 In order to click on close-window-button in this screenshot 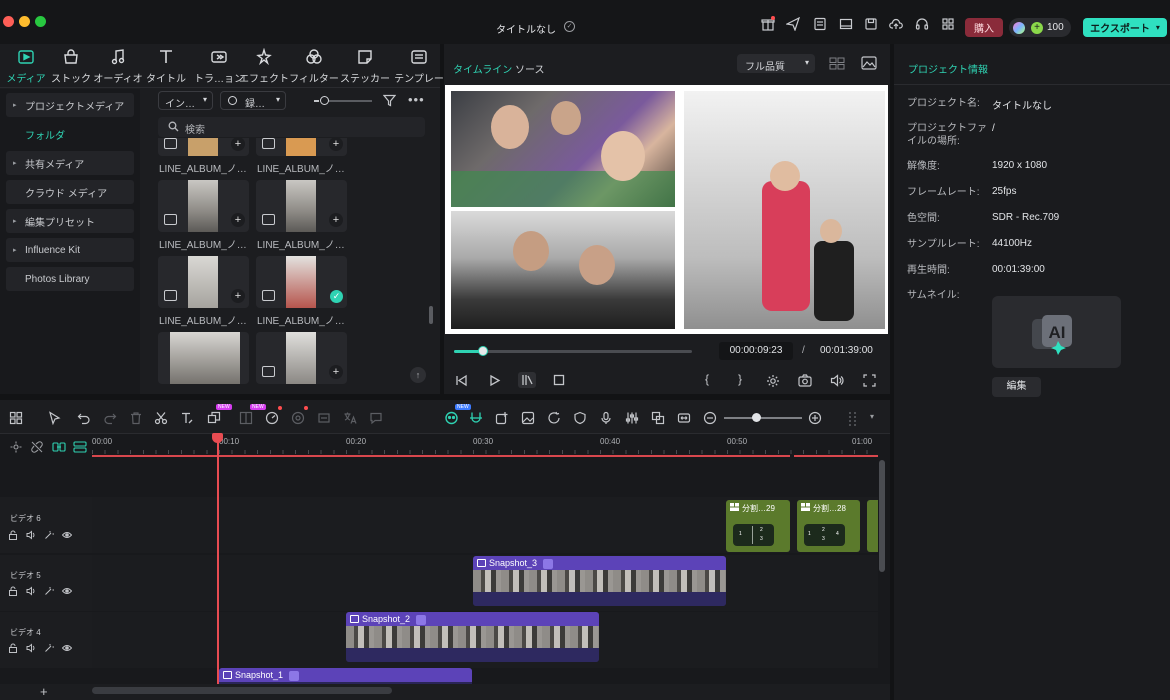, I will do `click(8, 21)`.